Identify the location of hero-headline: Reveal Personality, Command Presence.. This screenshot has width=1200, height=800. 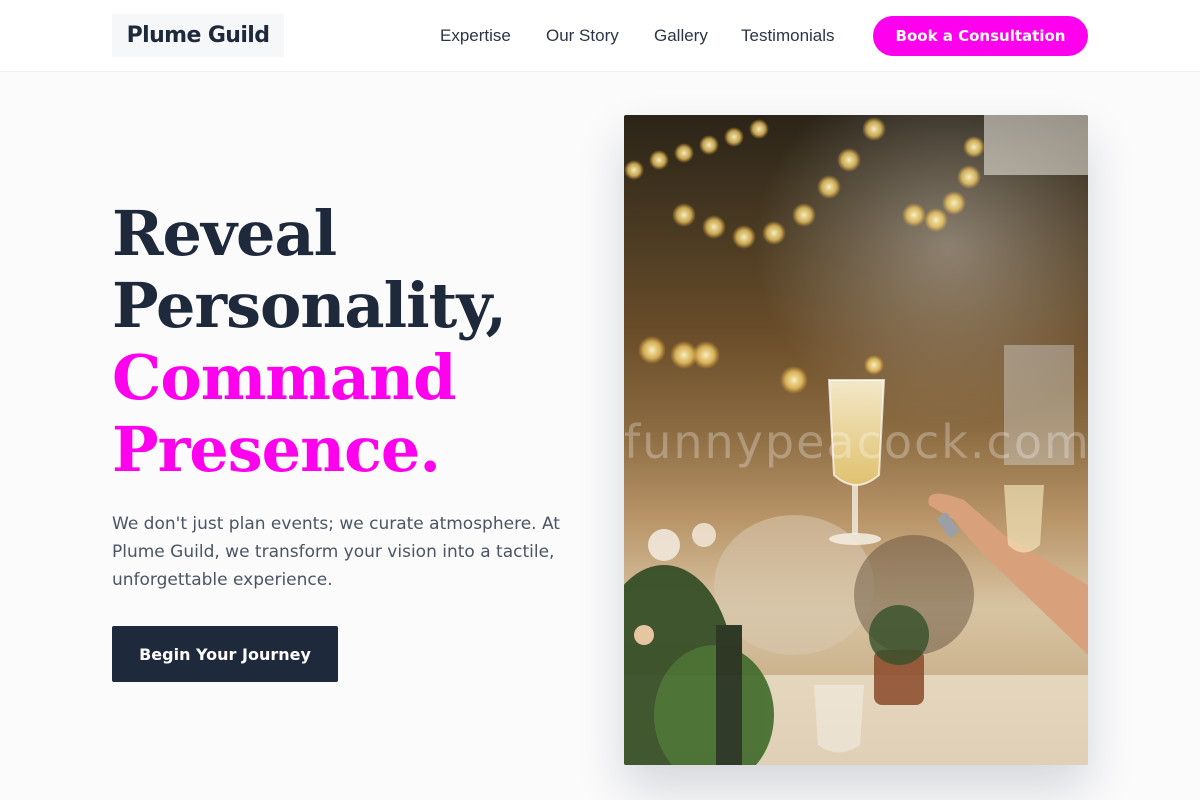
(352, 342).